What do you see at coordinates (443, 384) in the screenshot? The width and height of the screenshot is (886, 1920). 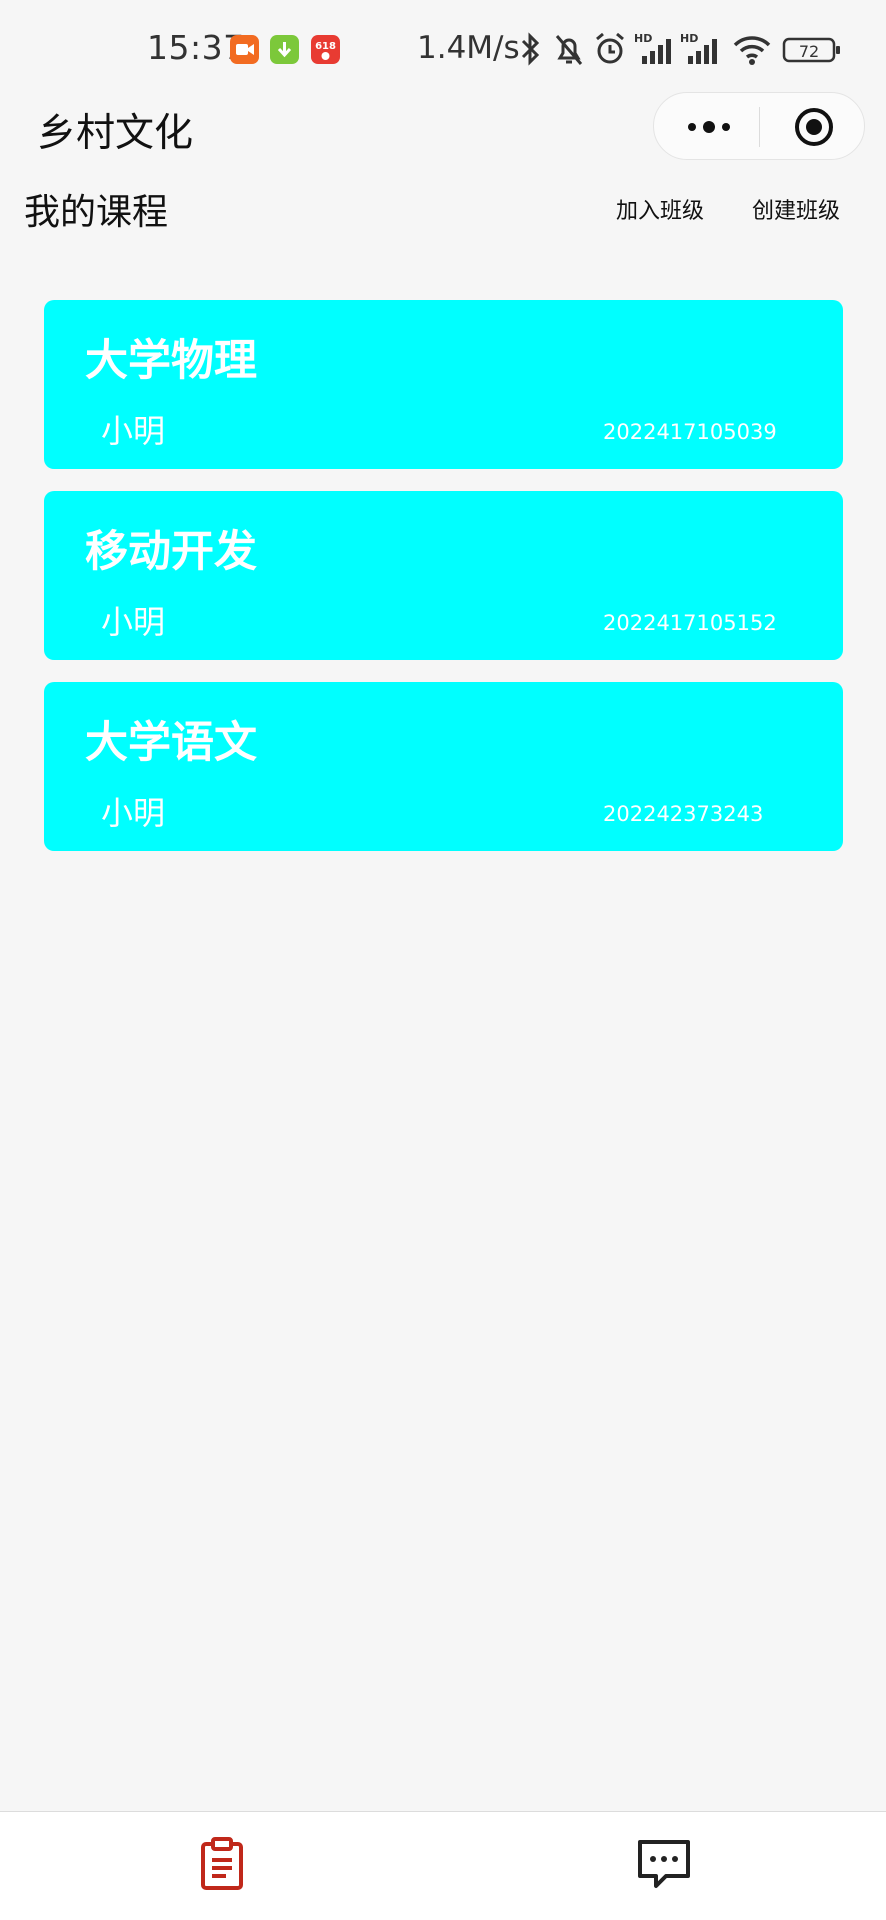 I see `course-card: 大学物理 小明 2022417105039` at bounding box center [443, 384].